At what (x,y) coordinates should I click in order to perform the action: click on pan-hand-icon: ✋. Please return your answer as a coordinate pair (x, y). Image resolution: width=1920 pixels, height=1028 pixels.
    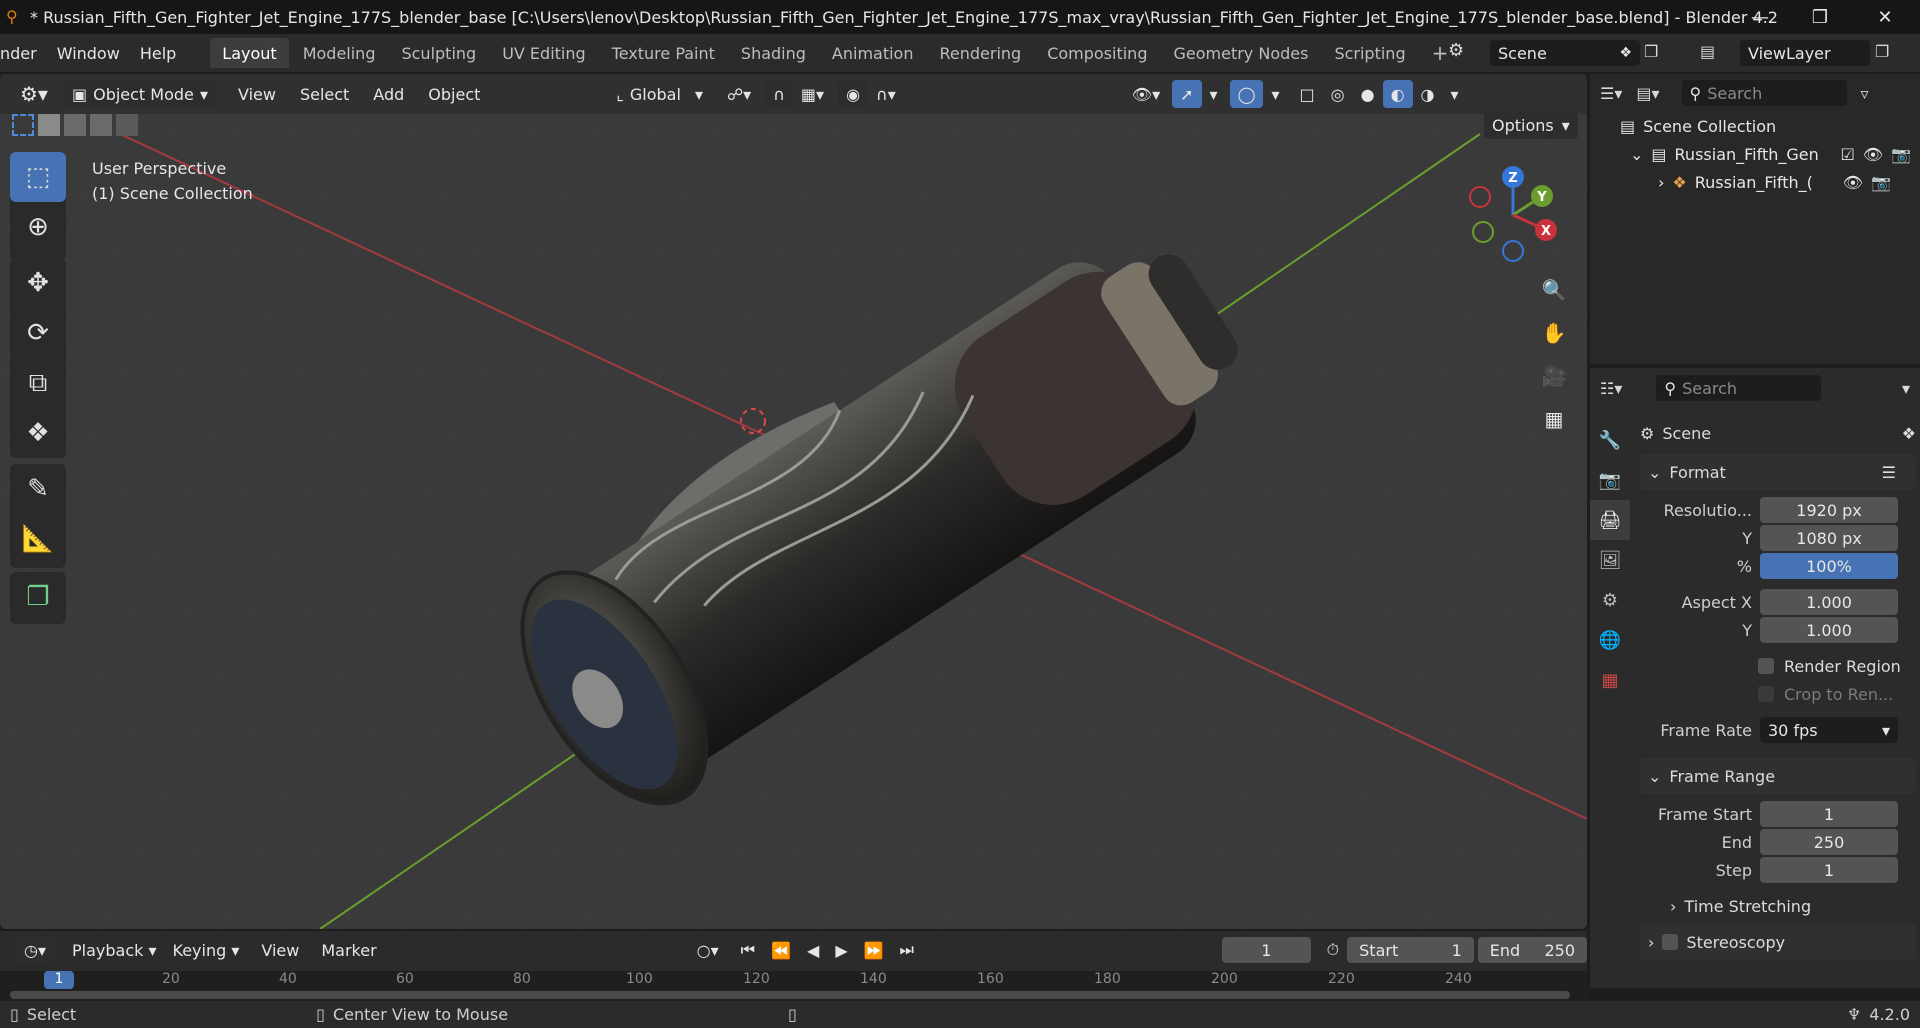
    Looking at the image, I should click on (1554, 333).